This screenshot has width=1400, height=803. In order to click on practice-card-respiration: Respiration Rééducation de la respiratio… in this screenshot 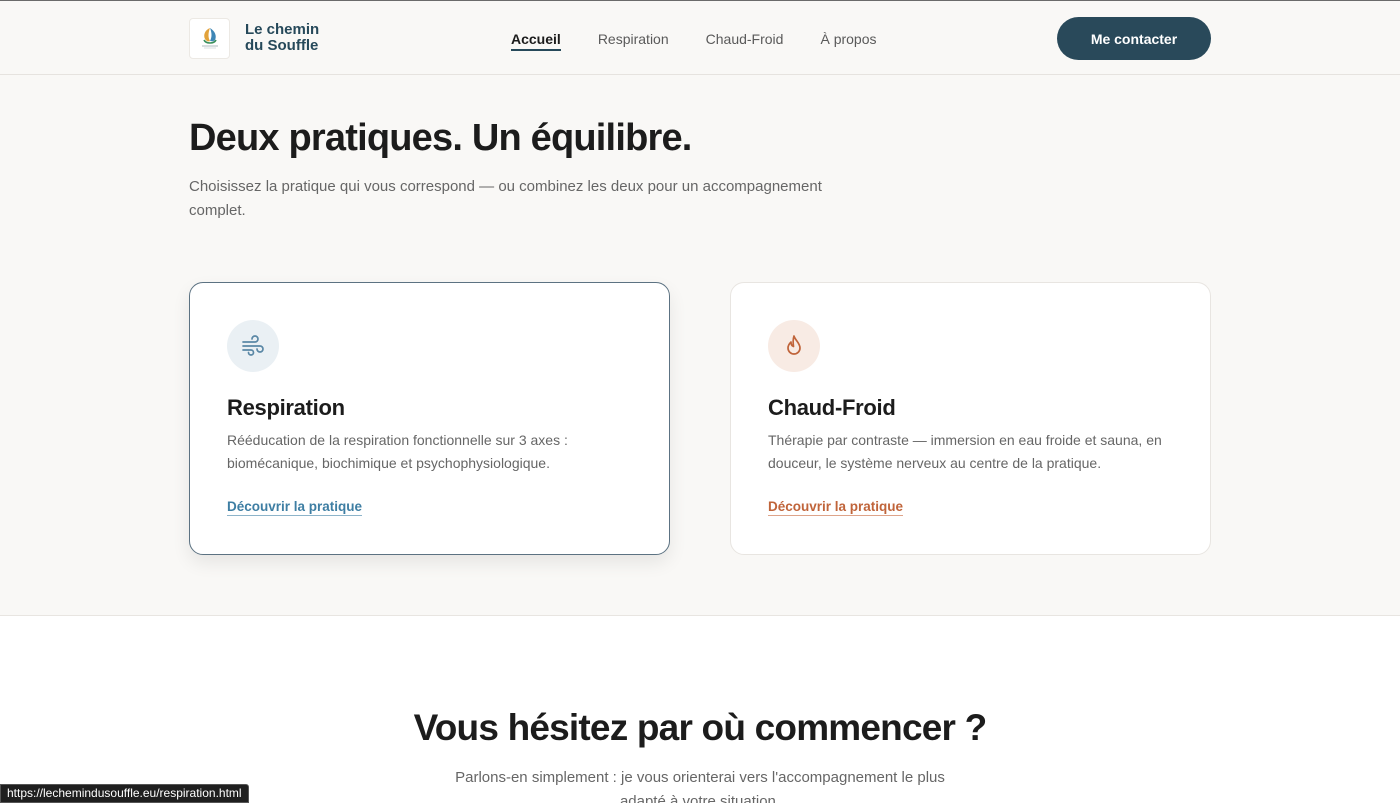, I will do `click(429, 418)`.